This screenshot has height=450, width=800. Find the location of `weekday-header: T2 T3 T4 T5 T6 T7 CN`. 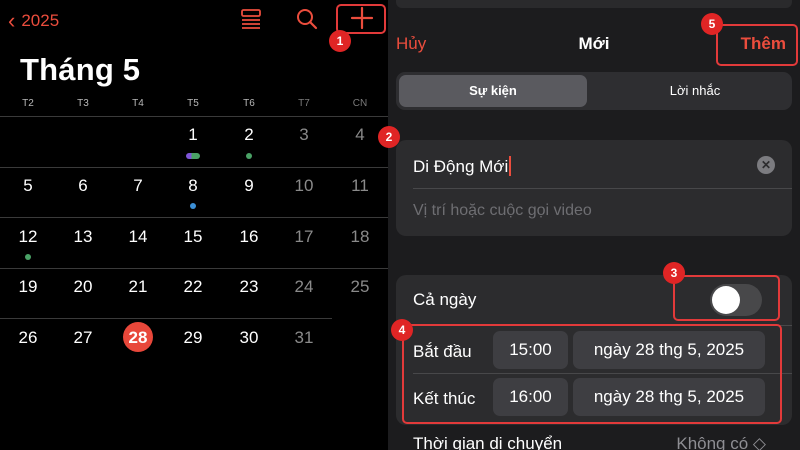

weekday-header: T2 T3 T4 T5 T6 T7 CN is located at coordinates (194, 106).